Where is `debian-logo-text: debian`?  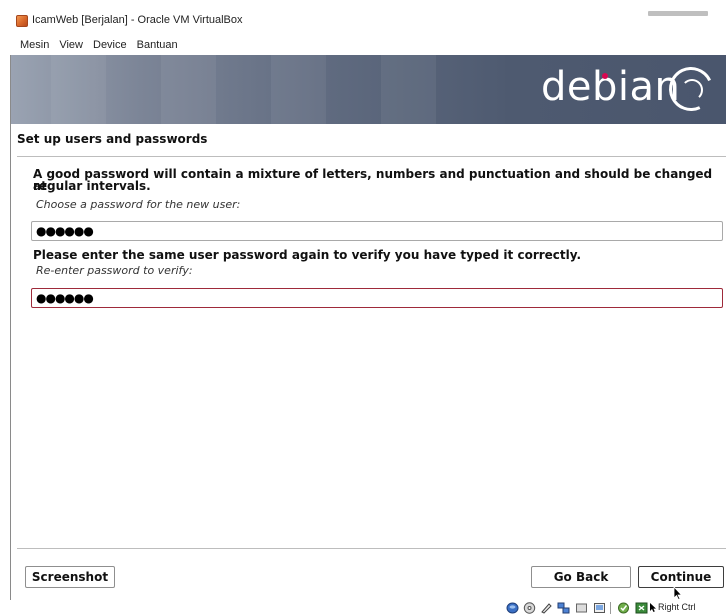
debian-logo-text: debian is located at coordinates (611, 87).